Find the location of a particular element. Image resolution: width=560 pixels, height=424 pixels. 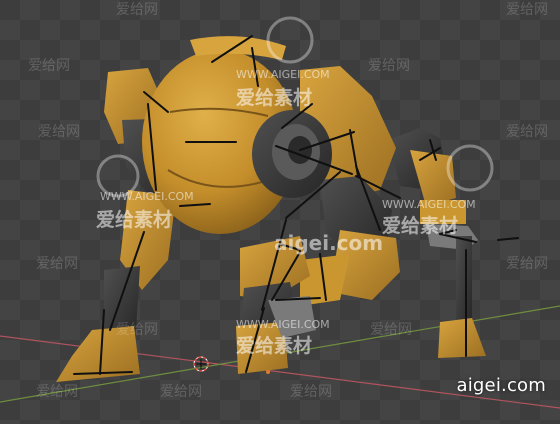

watermark-cn-bottom: 爱给素材 is located at coordinates (274, 345).